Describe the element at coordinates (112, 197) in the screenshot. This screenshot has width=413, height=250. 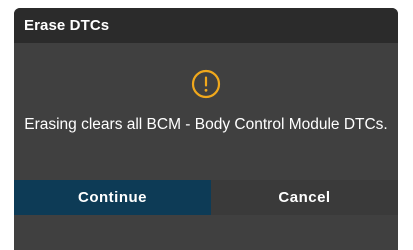
I see `continue-button: Continue` at that location.